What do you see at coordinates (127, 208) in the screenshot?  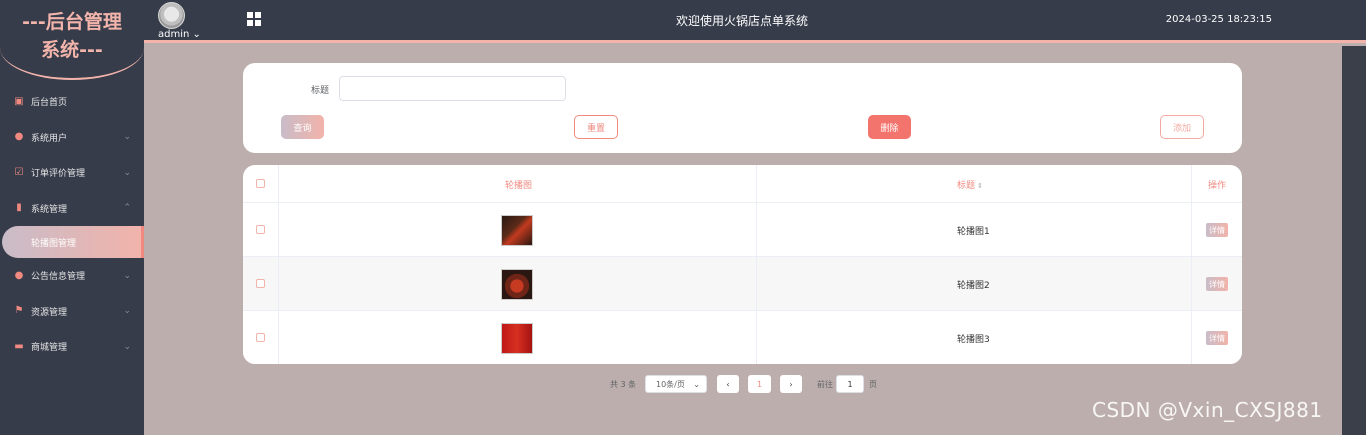 I see `chevron-up-icon: ⌃` at bounding box center [127, 208].